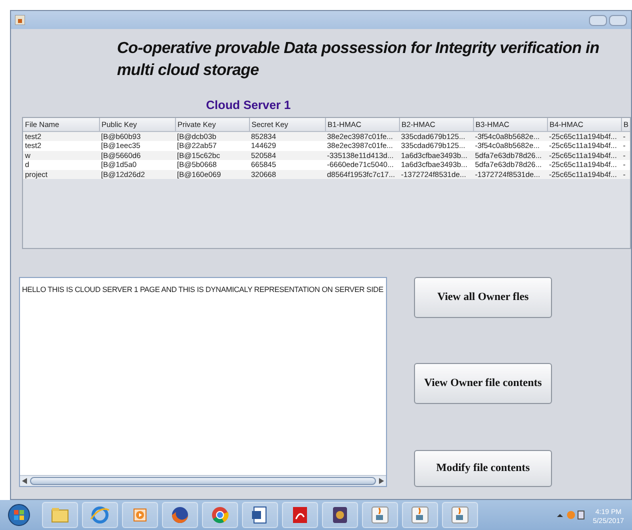  What do you see at coordinates (19, 515) in the screenshot?
I see `start-button` at bounding box center [19, 515].